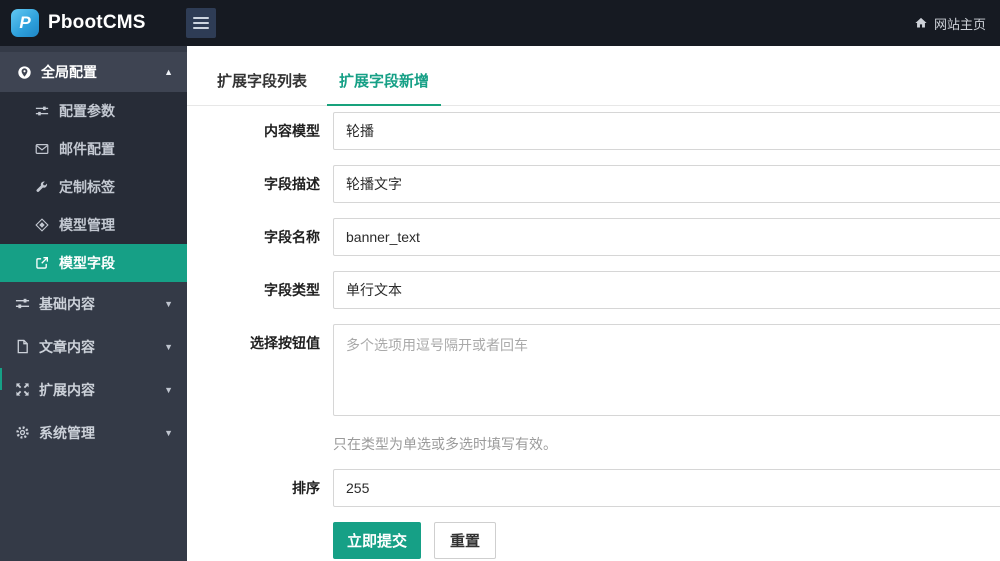 The image size is (1000, 561). I want to click on field-name-label: 字段名称, so click(292, 237).